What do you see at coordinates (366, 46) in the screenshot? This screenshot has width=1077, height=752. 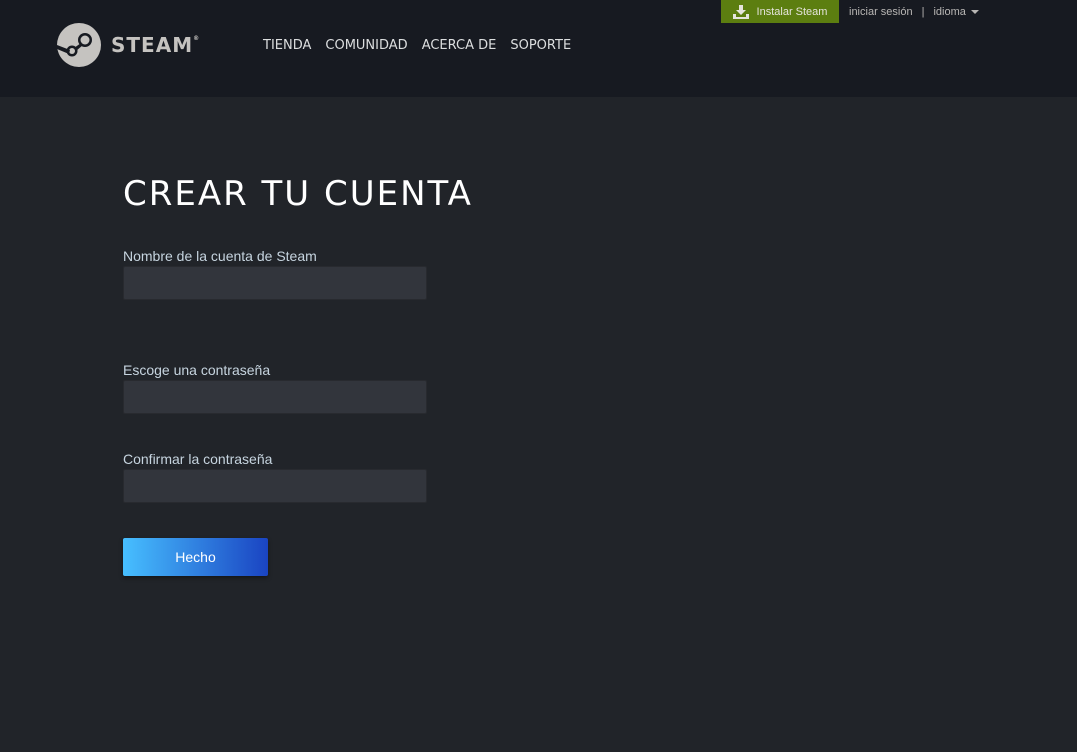 I see `nav-item-community: COMUNIDAD` at bounding box center [366, 46].